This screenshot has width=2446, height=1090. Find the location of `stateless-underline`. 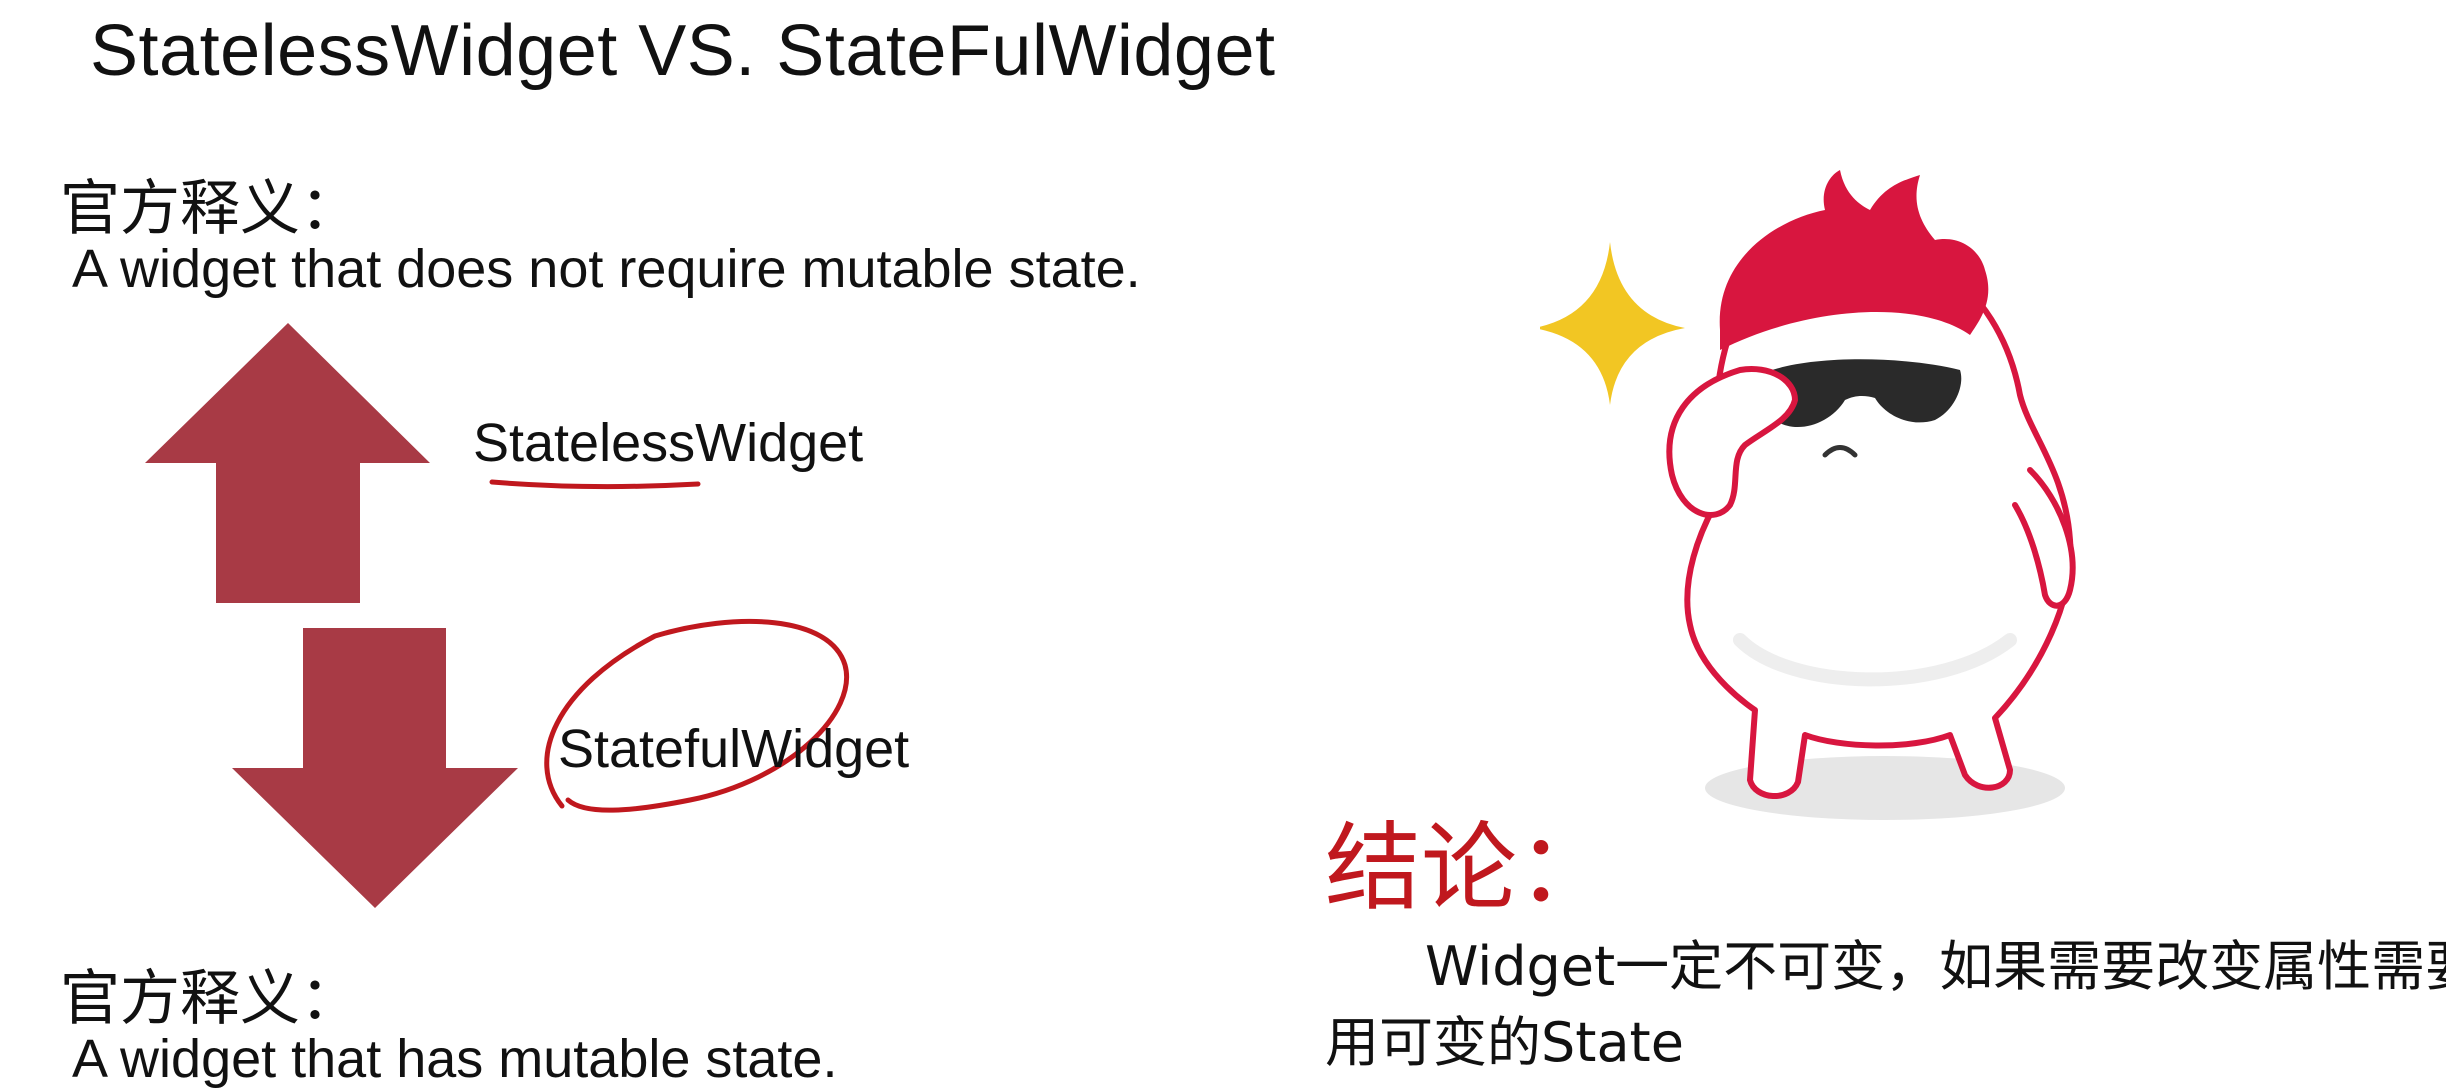

stateless-underline is located at coordinates (595, 484).